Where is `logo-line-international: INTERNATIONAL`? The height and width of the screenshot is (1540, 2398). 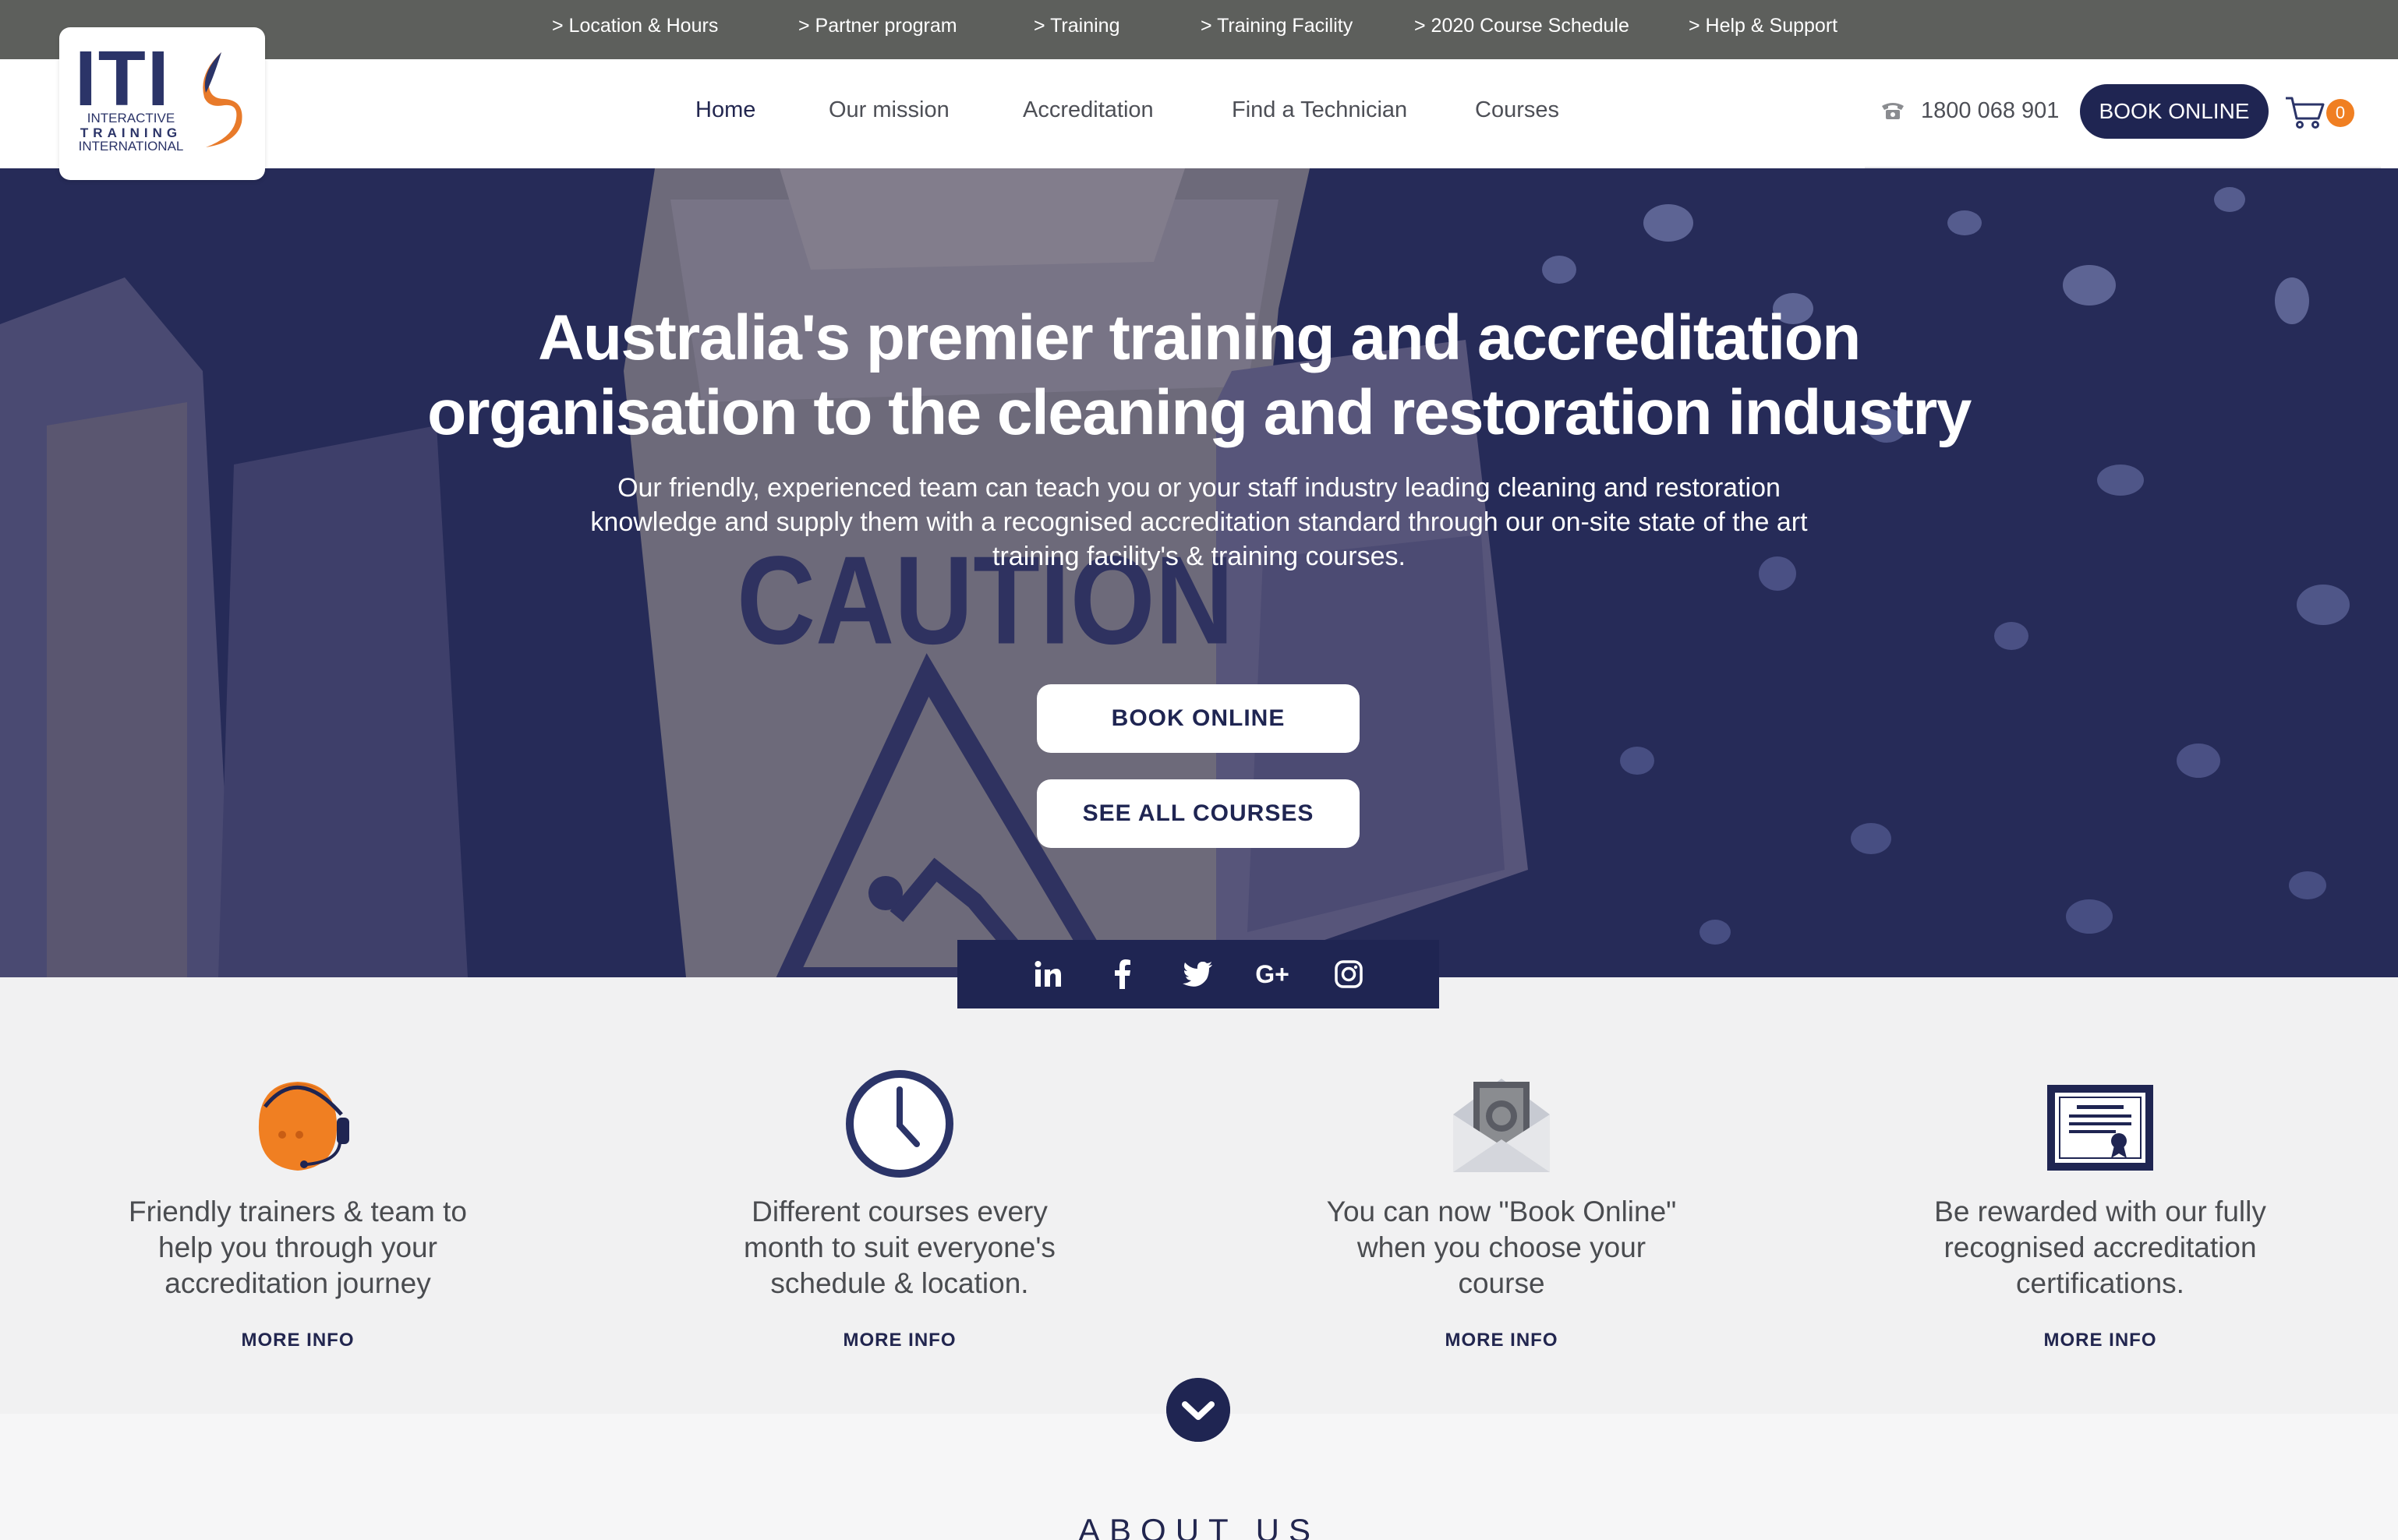 logo-line-international: INTERNATIONAL is located at coordinates (131, 146).